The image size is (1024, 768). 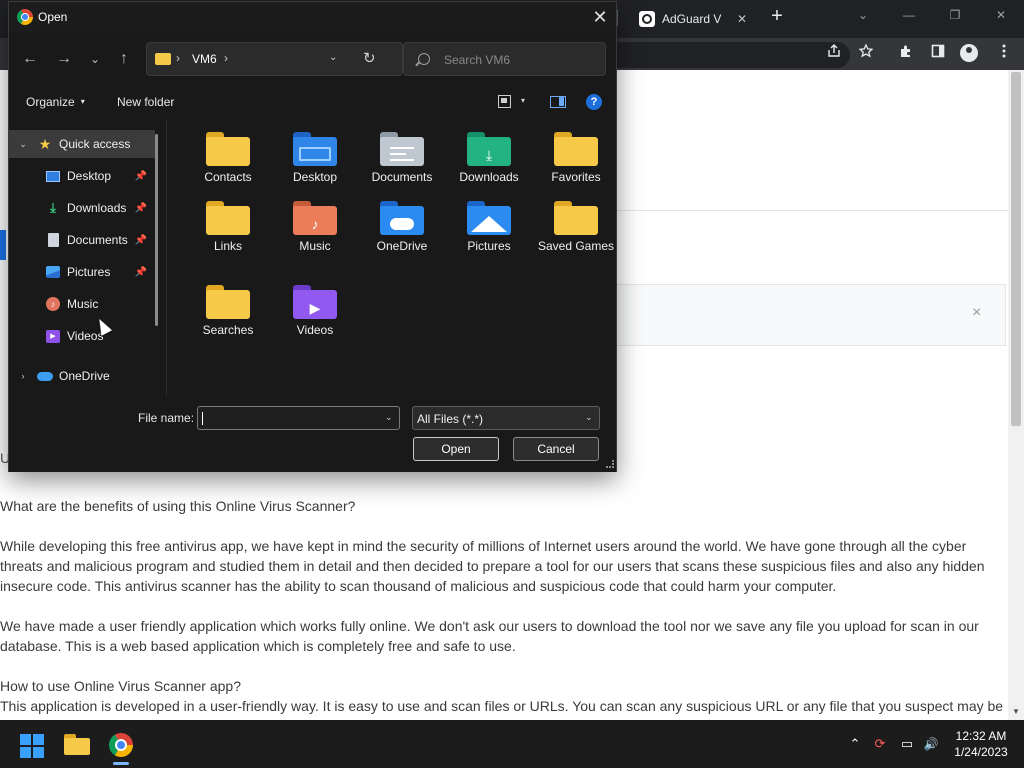 What do you see at coordinates (95, 59) in the screenshot?
I see `recent-locations-icon: ⌄` at bounding box center [95, 59].